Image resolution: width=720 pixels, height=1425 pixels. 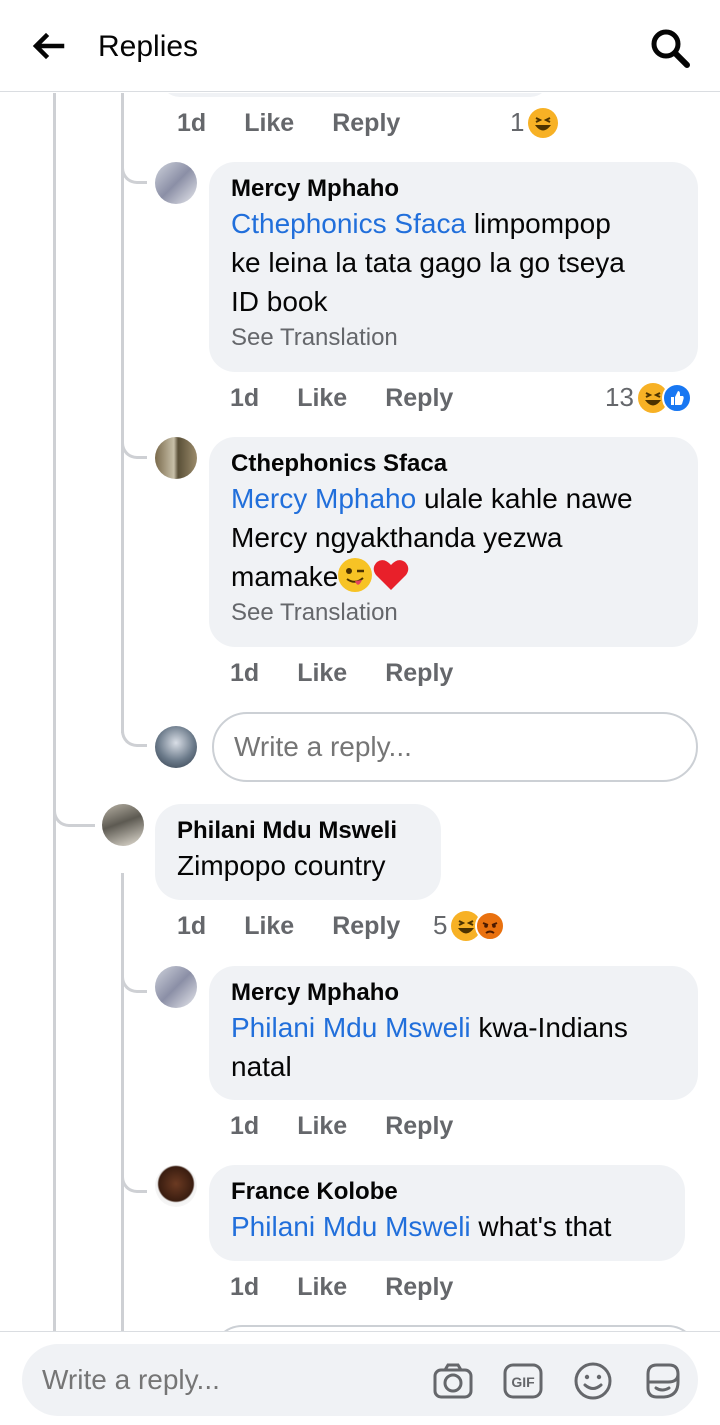 What do you see at coordinates (429, 1047) in the screenshot?
I see `comment-text: Philani Mdu Msweli kwa-Indians natal` at bounding box center [429, 1047].